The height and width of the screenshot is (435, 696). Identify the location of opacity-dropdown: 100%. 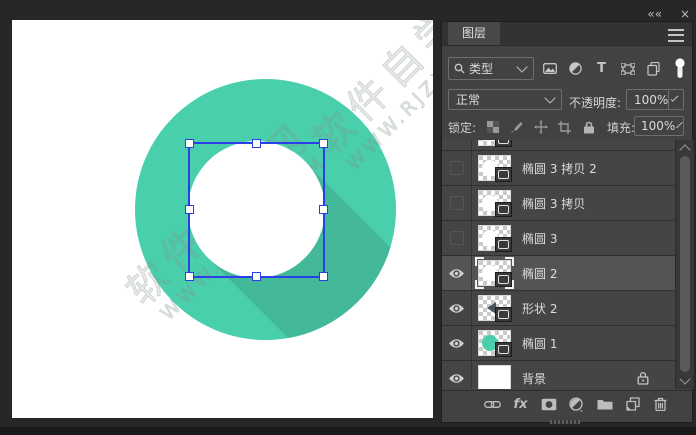
(655, 99).